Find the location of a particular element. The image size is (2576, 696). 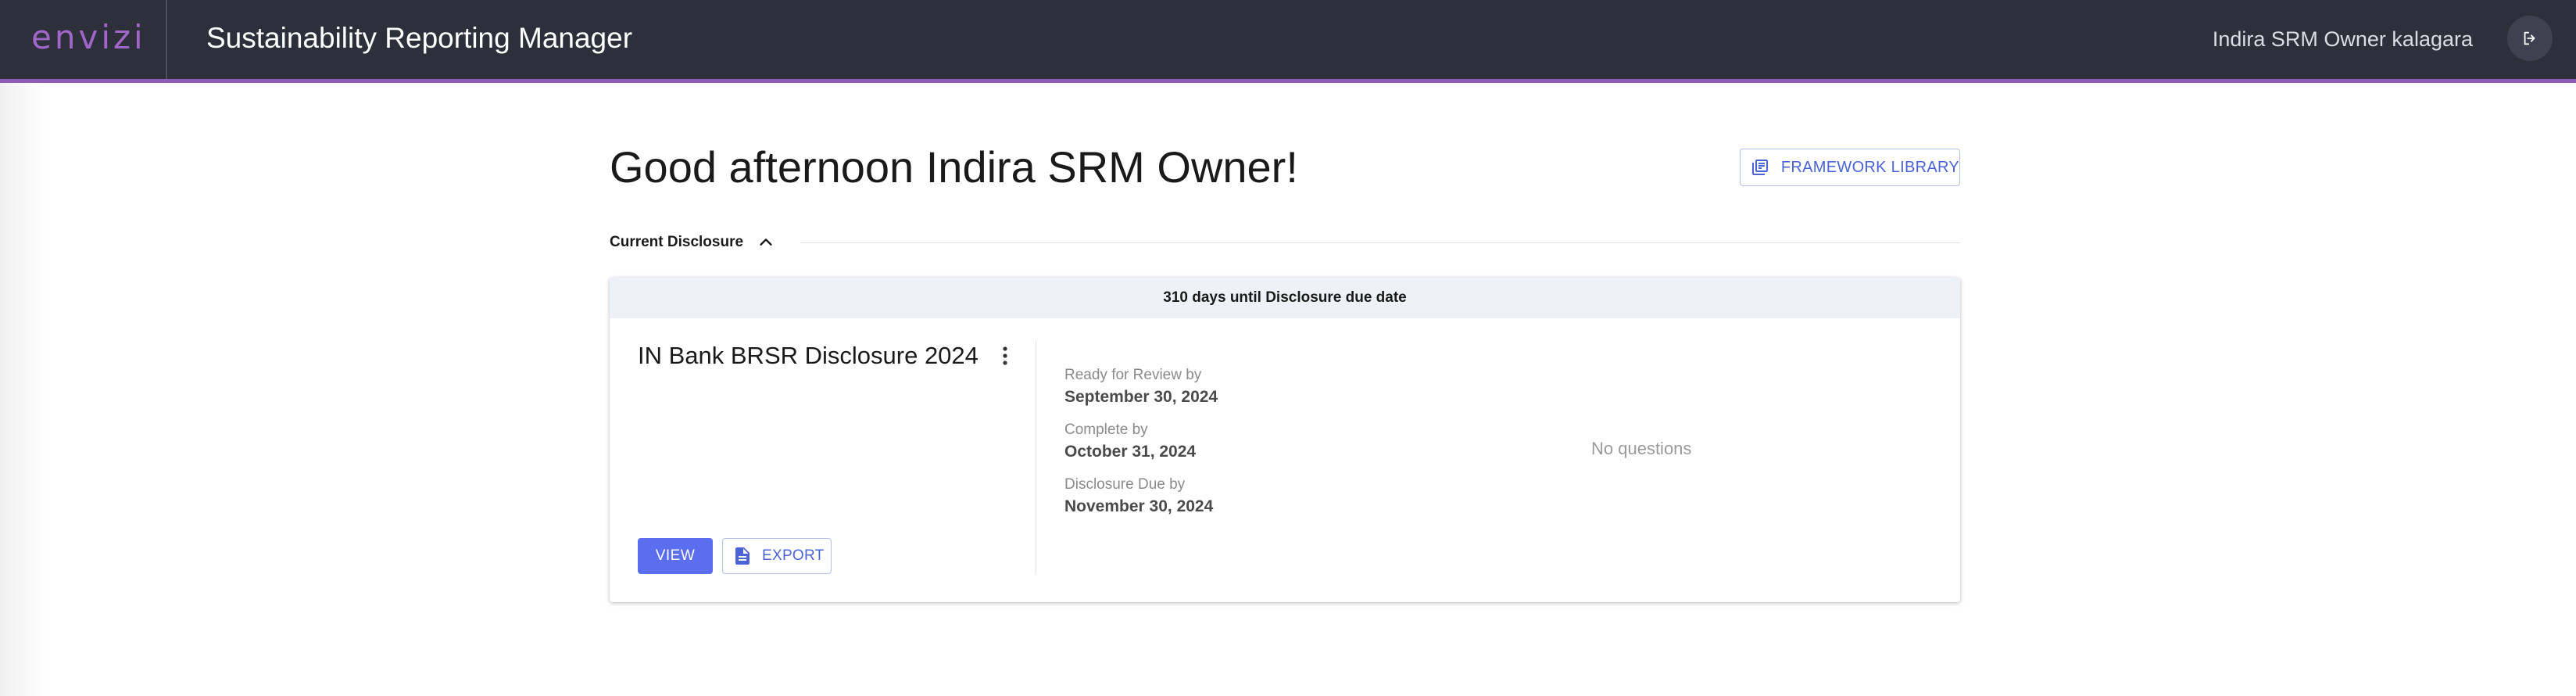

more-options-button is located at coordinates (1005, 356).